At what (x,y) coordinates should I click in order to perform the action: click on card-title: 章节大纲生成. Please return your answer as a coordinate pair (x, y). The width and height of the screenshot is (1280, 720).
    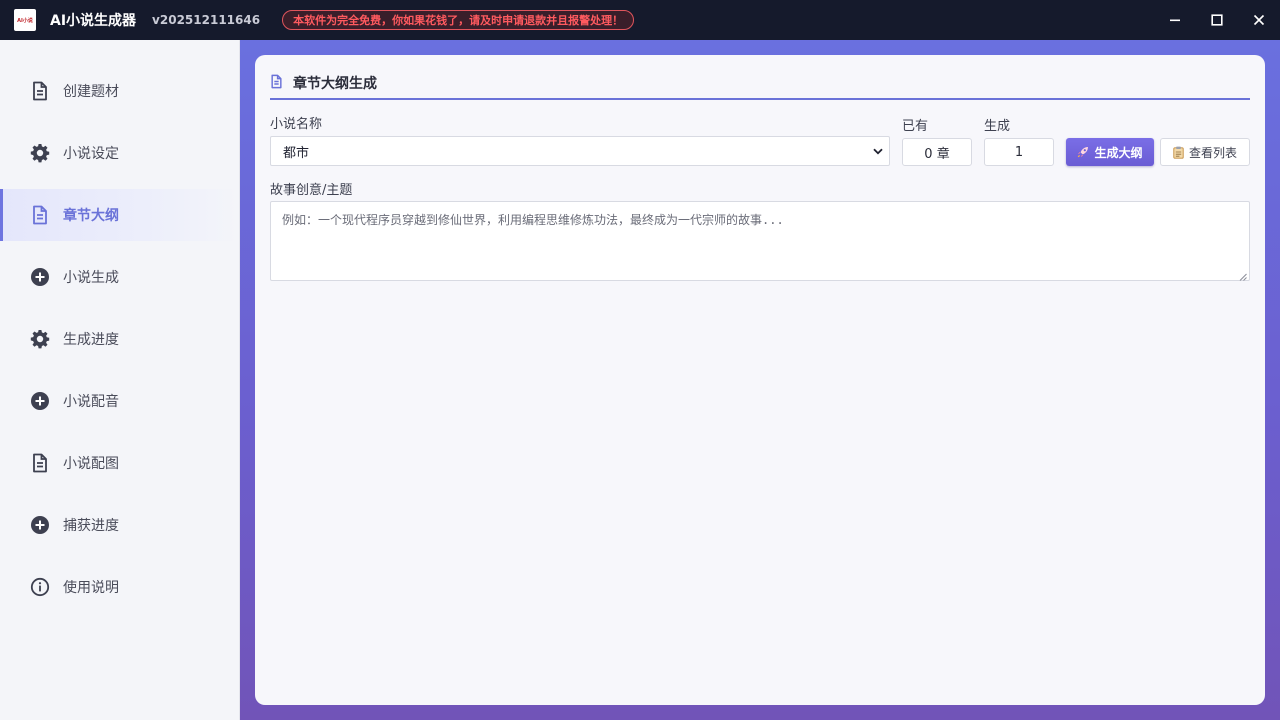
    Looking at the image, I should click on (335, 84).